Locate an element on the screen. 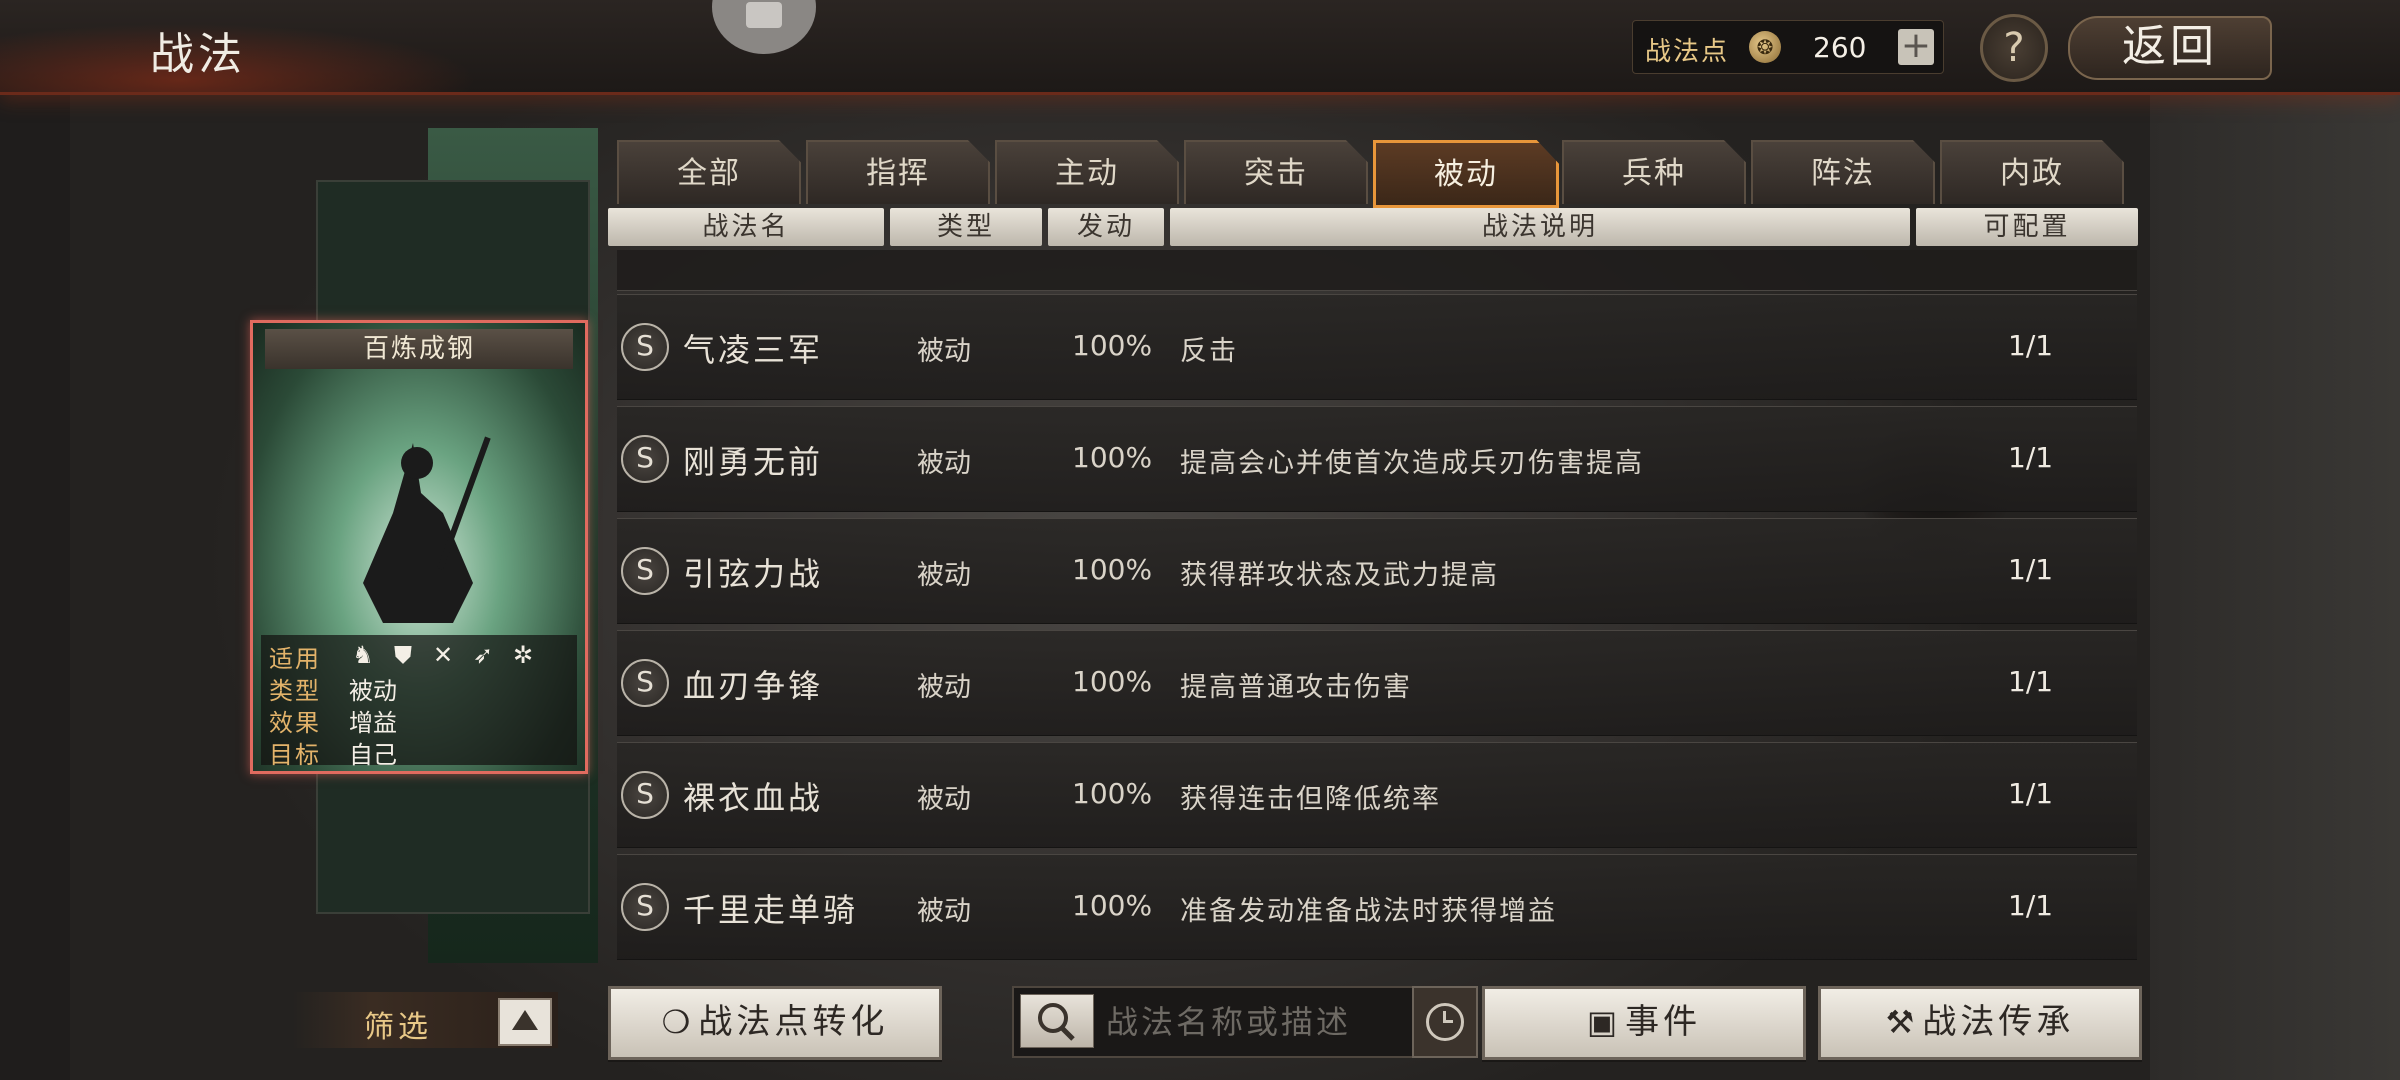  background-left-edge is located at coordinates (35, 587).